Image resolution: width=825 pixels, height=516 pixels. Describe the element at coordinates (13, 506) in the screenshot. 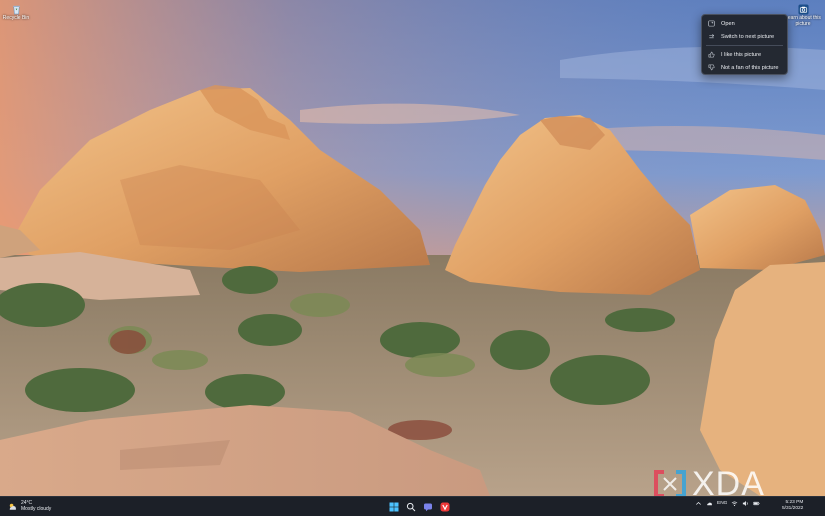

I see `cloudy-weather-icon` at that location.